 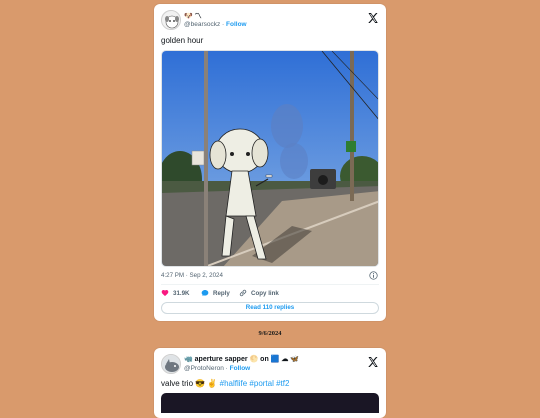 What do you see at coordinates (243, 293) in the screenshot?
I see `link-icon` at bounding box center [243, 293].